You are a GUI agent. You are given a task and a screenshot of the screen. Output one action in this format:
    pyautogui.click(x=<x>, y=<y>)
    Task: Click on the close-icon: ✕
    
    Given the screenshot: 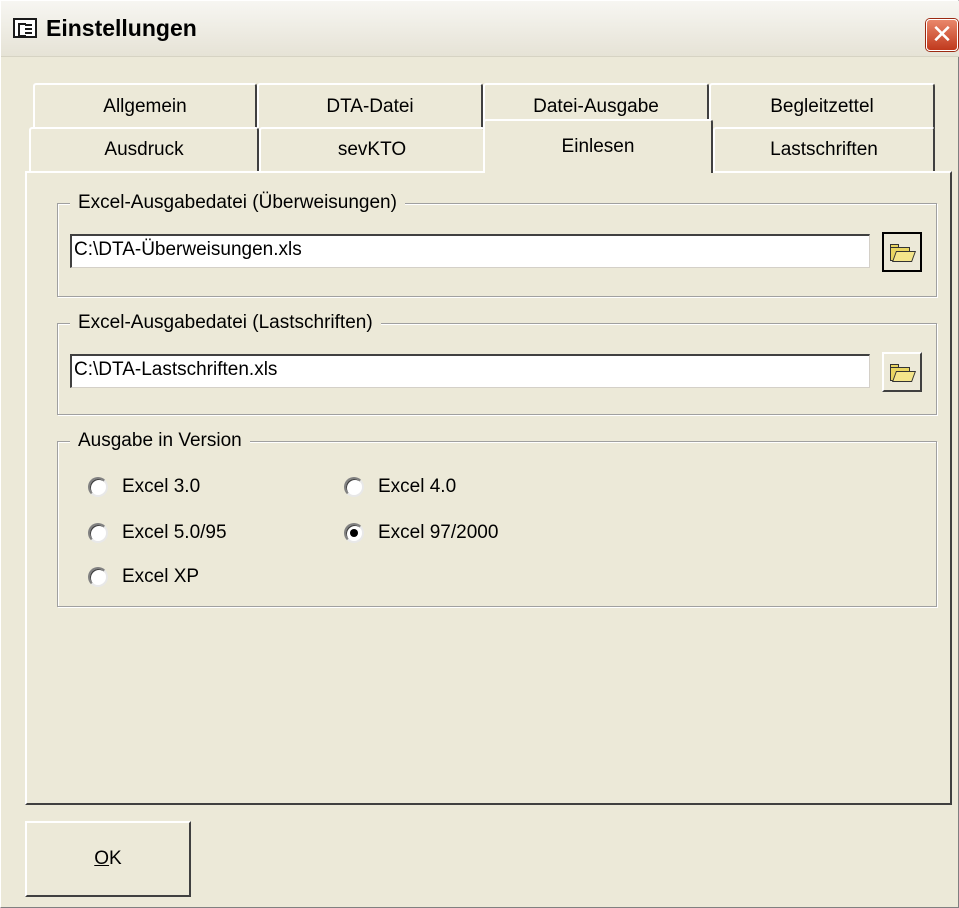 What is the action you would take?
    pyautogui.click(x=942, y=34)
    